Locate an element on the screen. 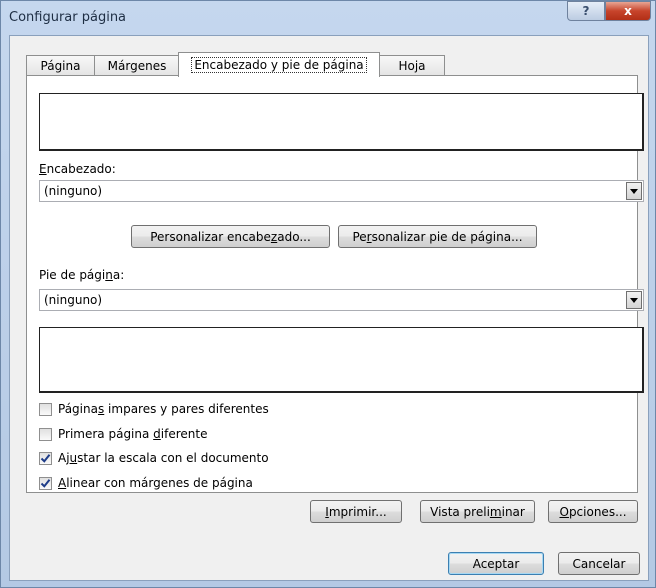 The image size is (656, 588). header-dropdown-button is located at coordinates (634, 191).